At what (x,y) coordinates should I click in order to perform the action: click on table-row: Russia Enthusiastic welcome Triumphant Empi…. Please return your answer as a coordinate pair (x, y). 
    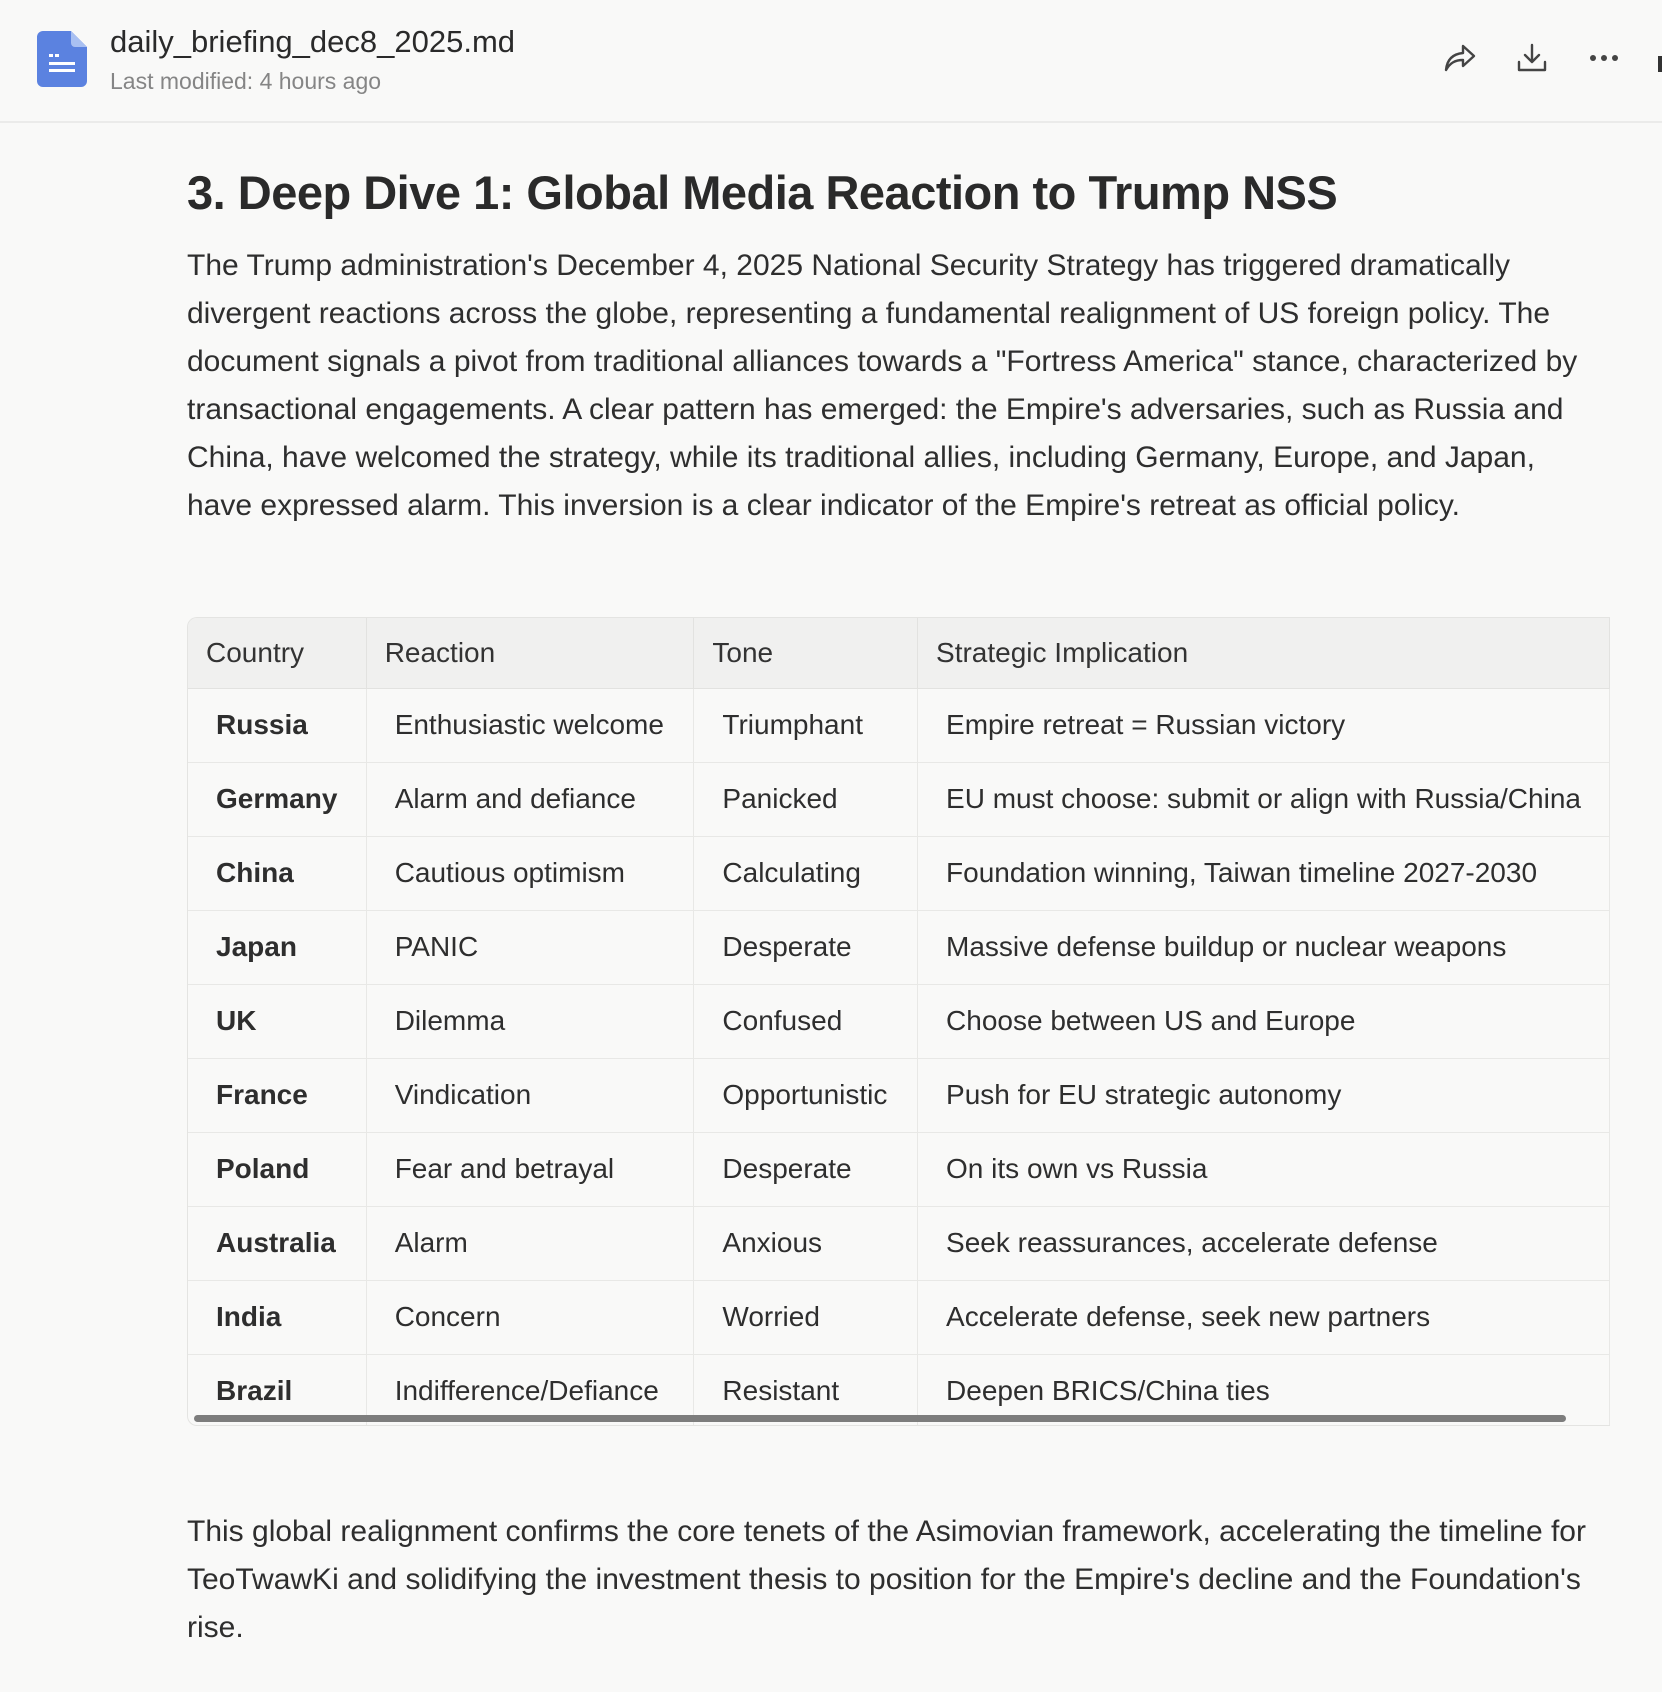
    Looking at the image, I should click on (899, 725).